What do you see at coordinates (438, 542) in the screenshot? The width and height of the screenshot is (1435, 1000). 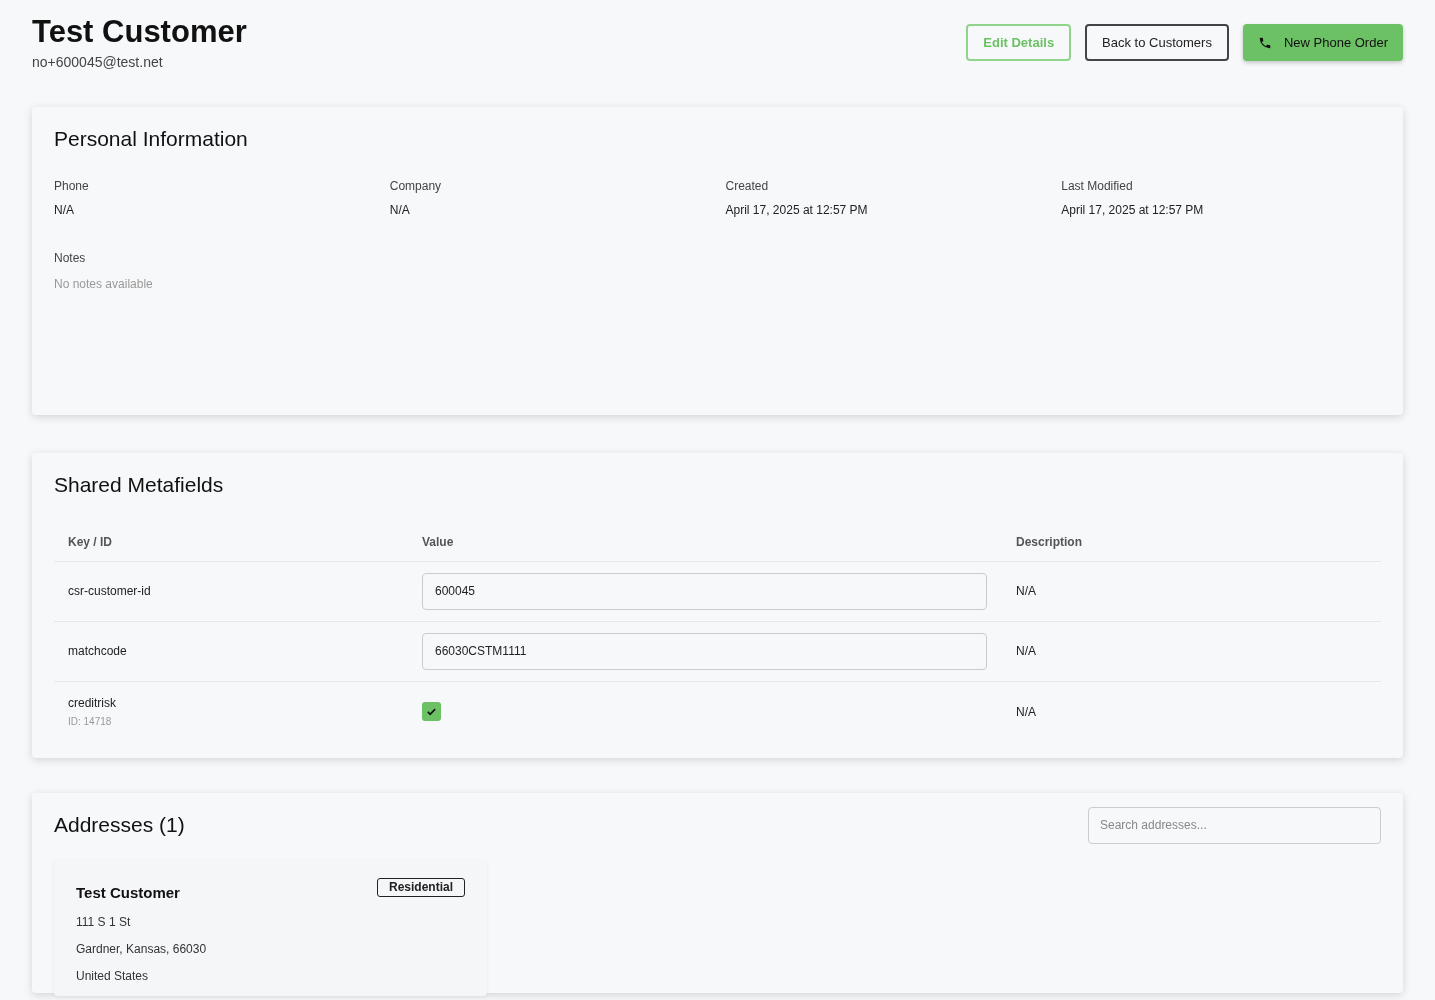 I see `column-header: Value` at bounding box center [438, 542].